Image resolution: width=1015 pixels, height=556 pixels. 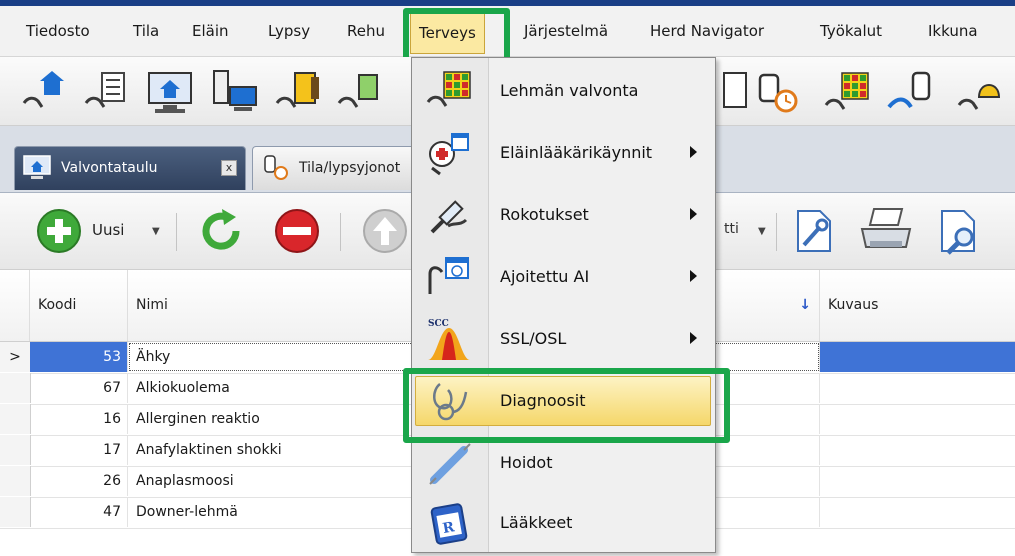 I want to click on new-dropdown-caret-icon: ▼, so click(x=156, y=231).